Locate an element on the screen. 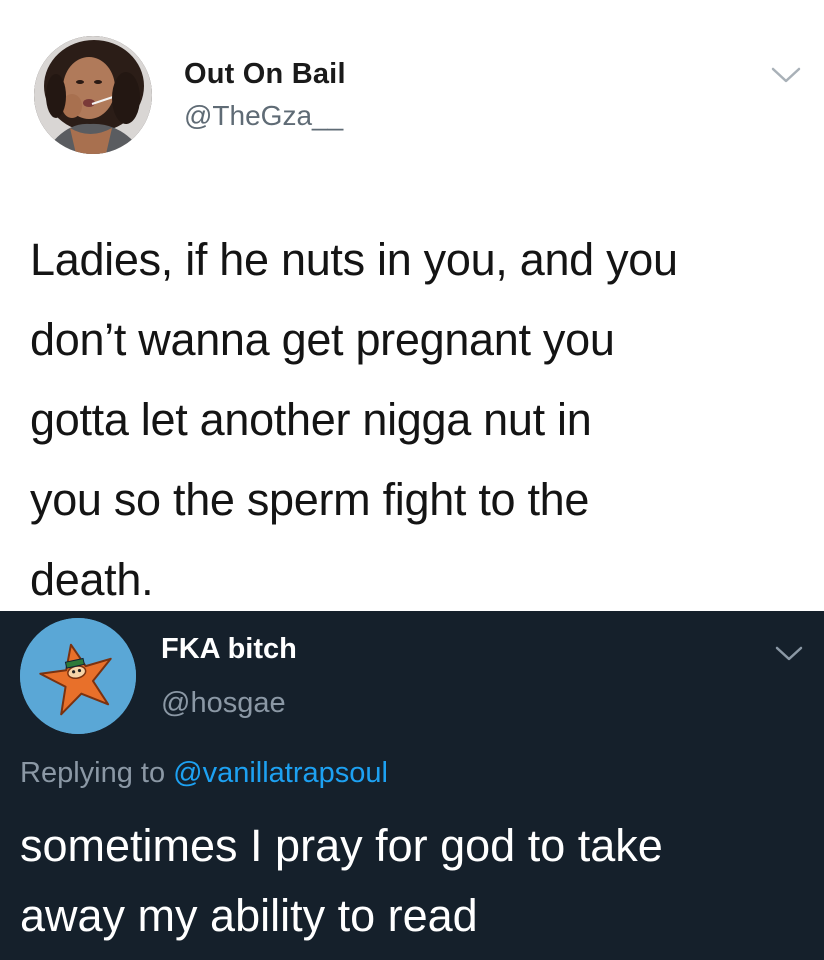  avatar-photo is located at coordinates (93, 95).